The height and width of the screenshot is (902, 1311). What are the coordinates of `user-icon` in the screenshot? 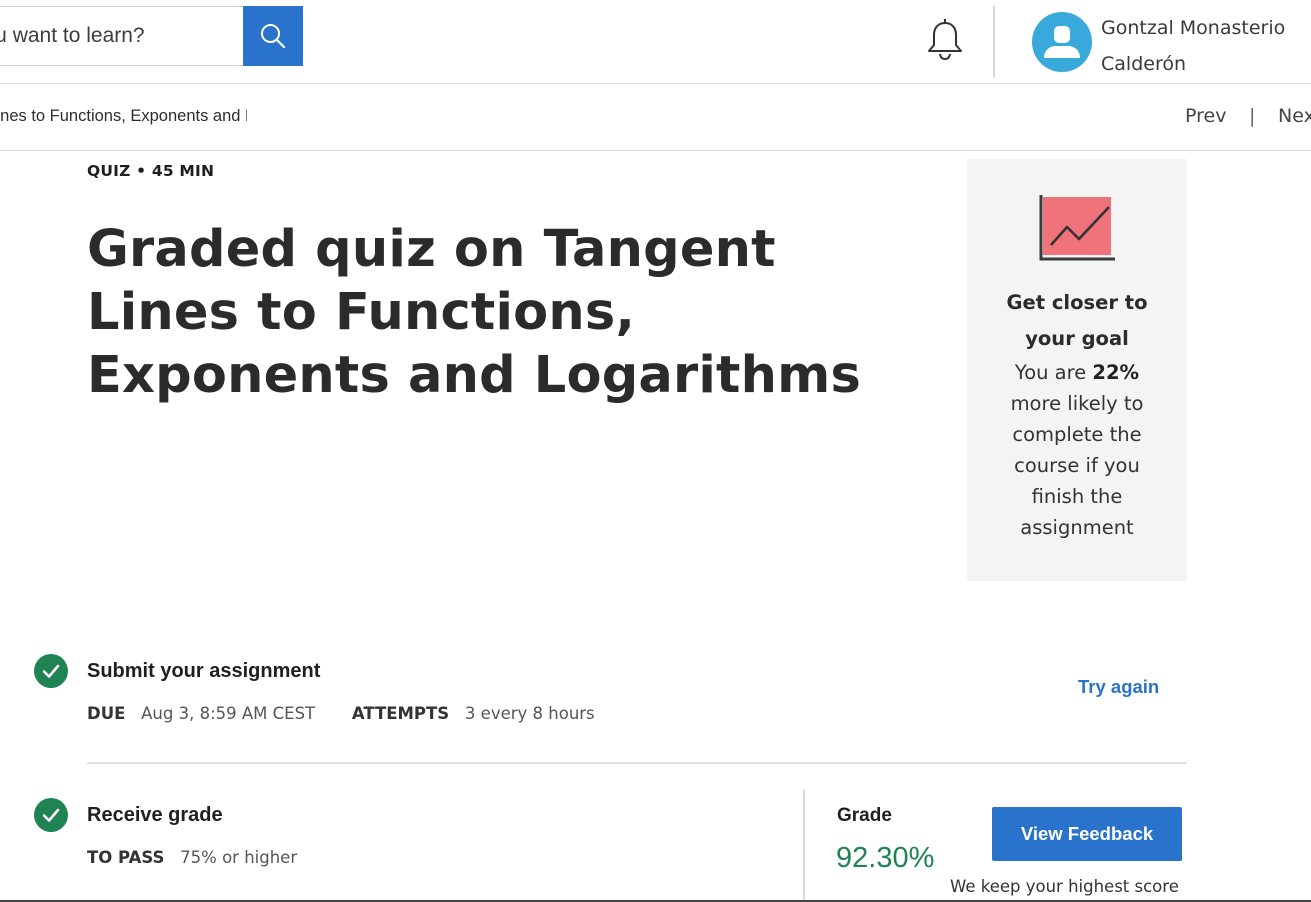 It's located at (1062, 42).